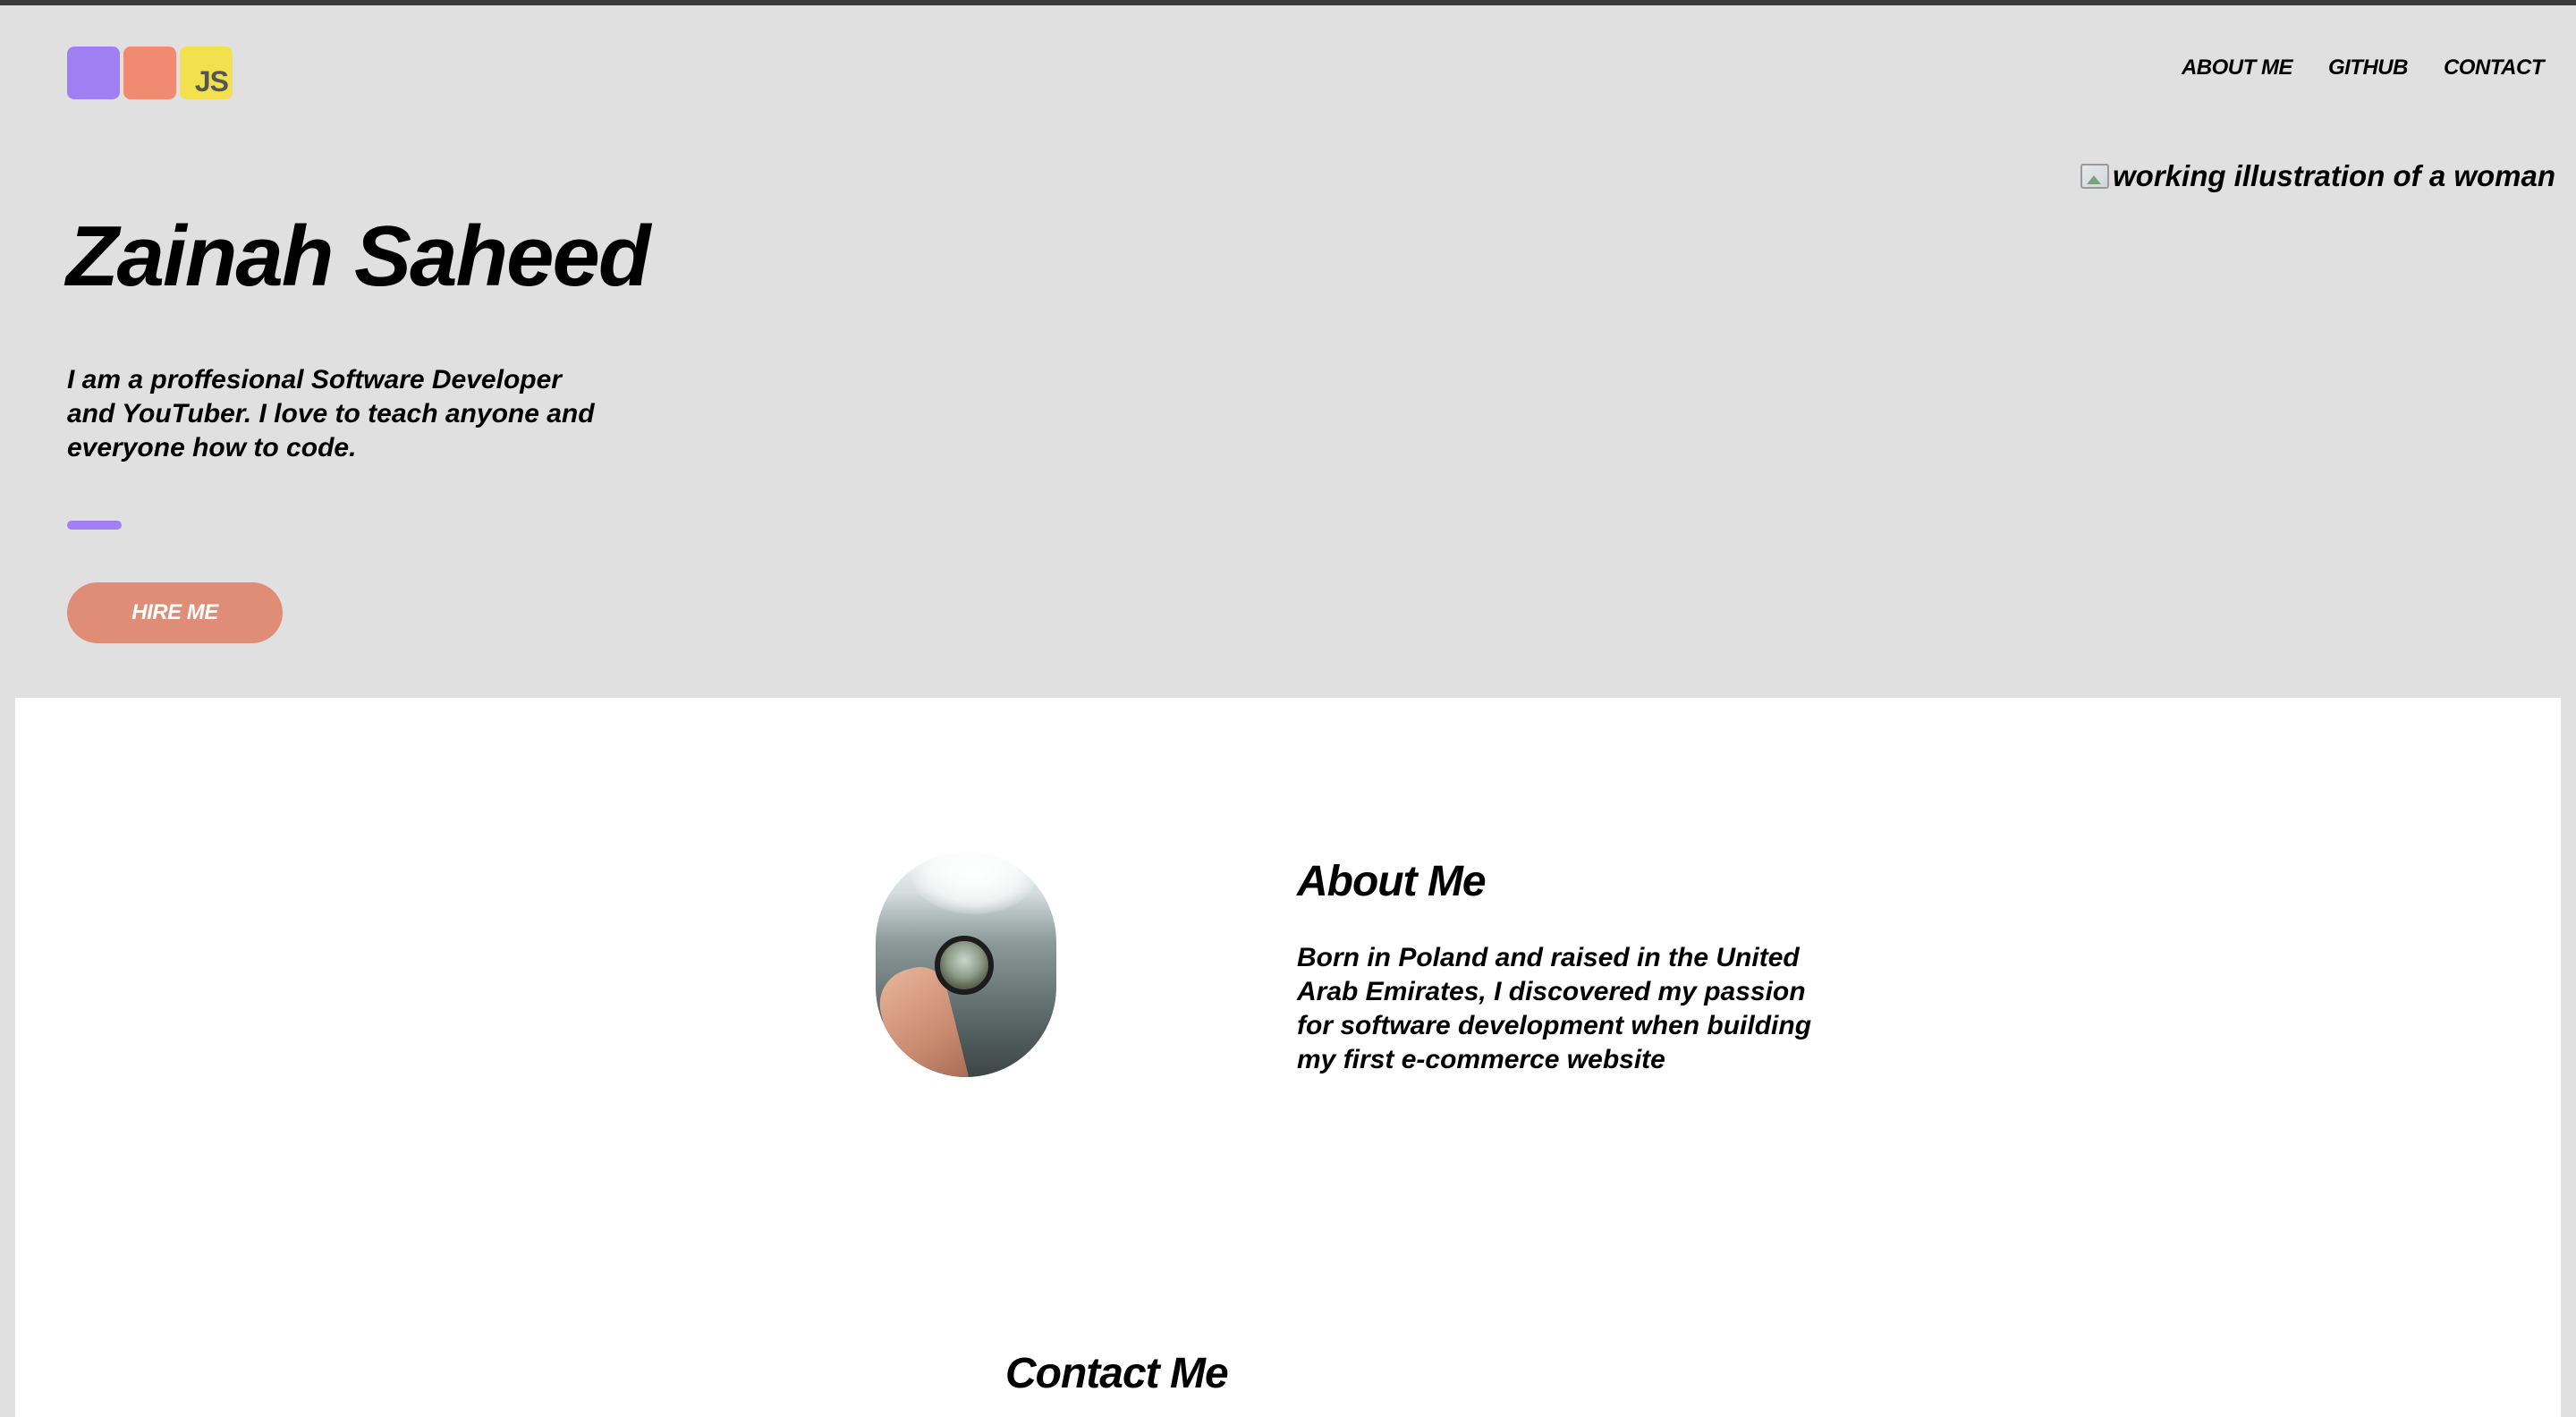 Image resolution: width=2576 pixels, height=1417 pixels. I want to click on photo-mist, so click(974, 883).